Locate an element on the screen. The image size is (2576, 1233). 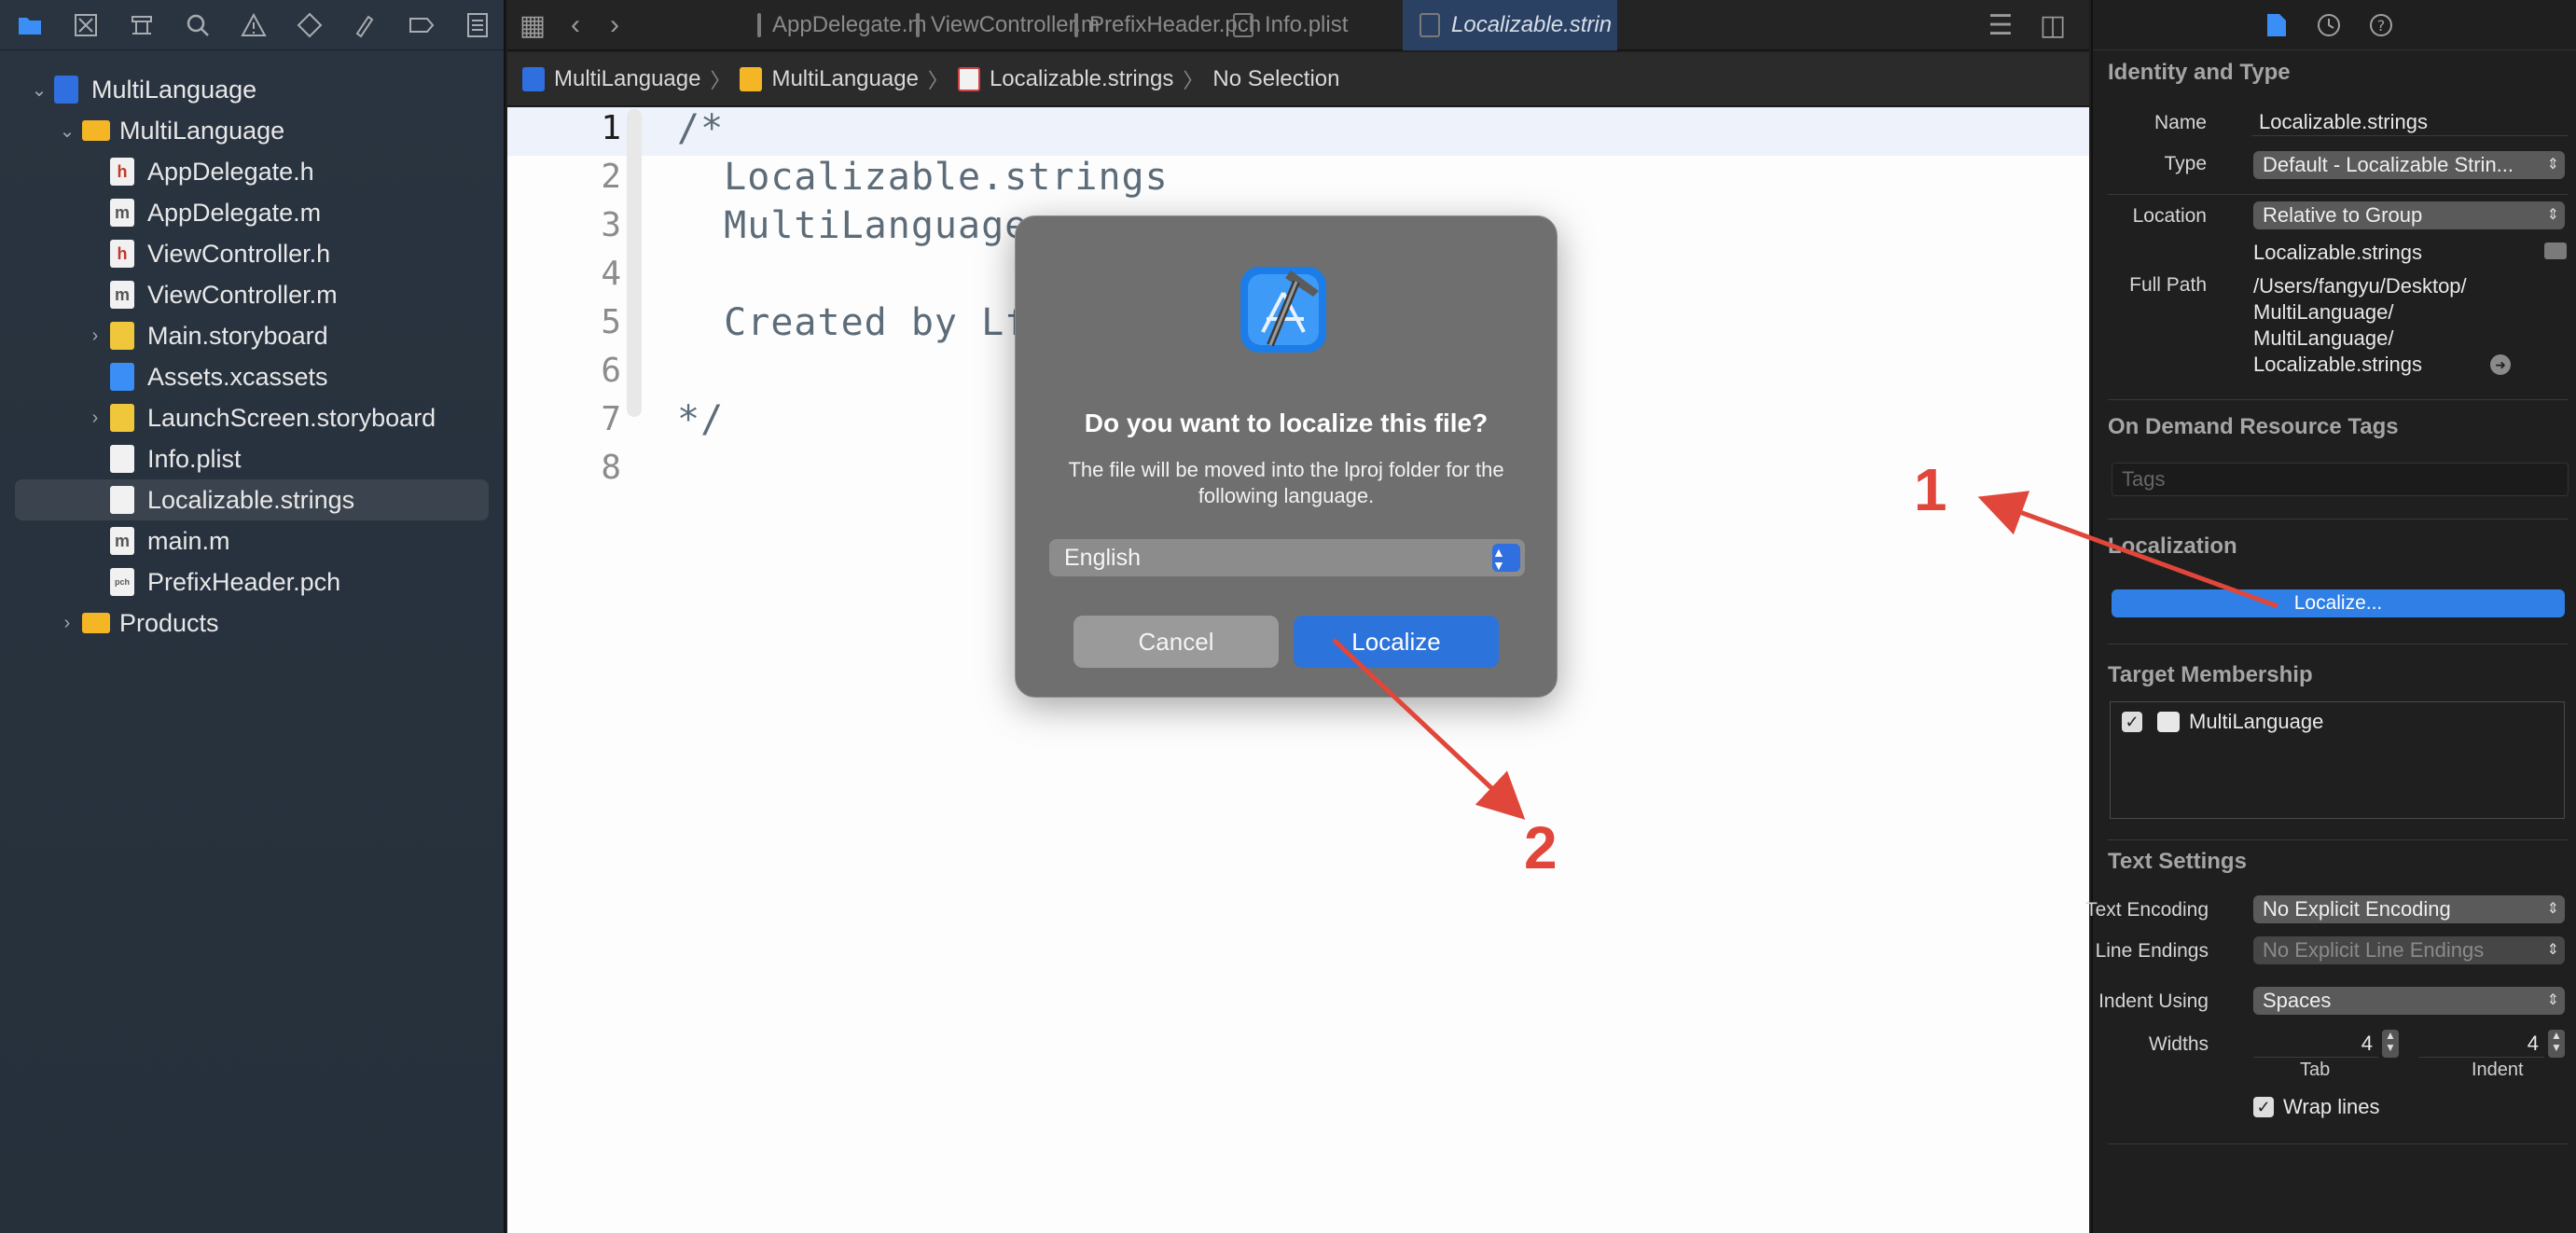
editor-tab: Info.plist is located at coordinates (1309, 25).